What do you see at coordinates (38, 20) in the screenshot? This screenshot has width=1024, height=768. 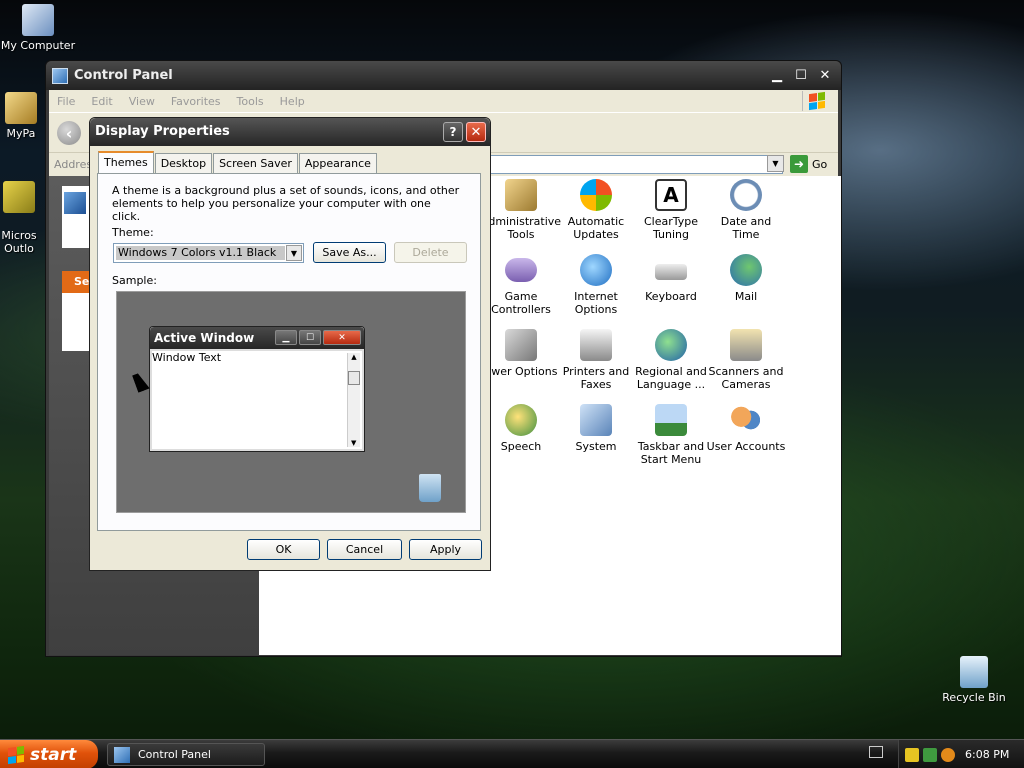 I see `computer-icon` at bounding box center [38, 20].